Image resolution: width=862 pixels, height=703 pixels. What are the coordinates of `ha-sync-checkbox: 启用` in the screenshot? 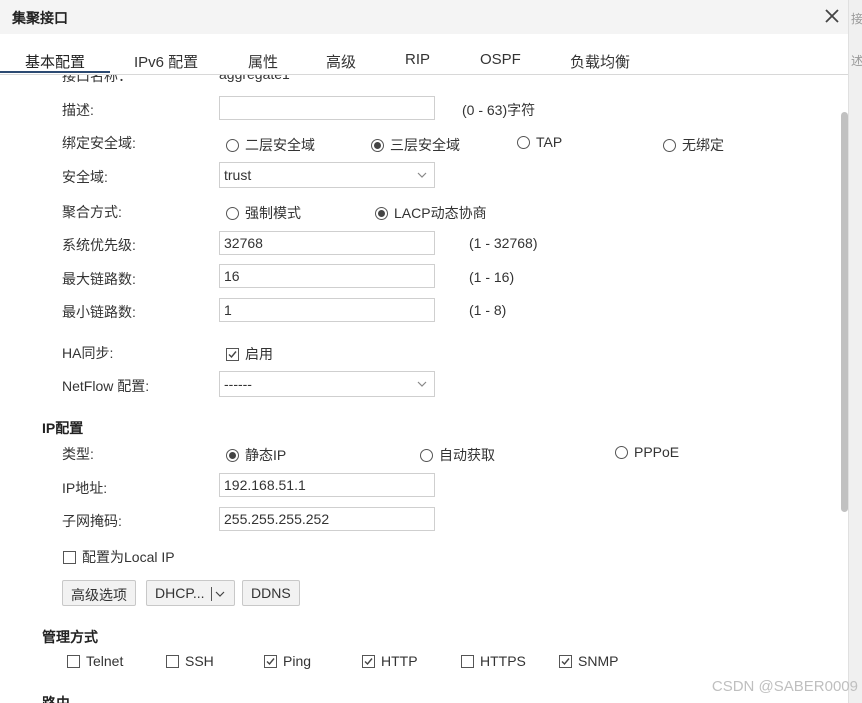 It's located at (249, 354).